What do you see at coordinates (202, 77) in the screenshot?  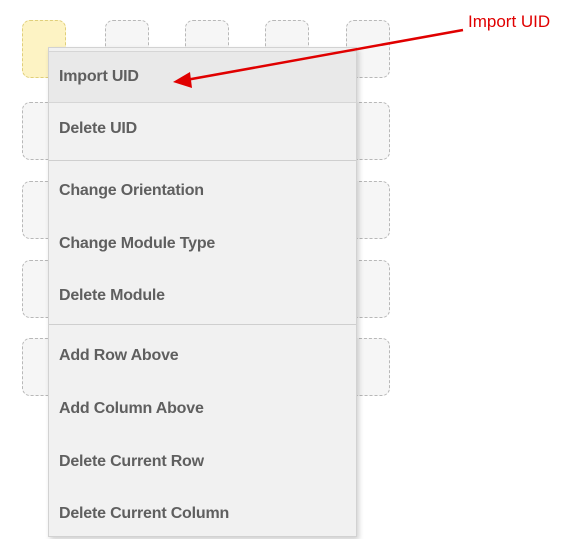 I see `menu-item-import-uid: Import UID` at bounding box center [202, 77].